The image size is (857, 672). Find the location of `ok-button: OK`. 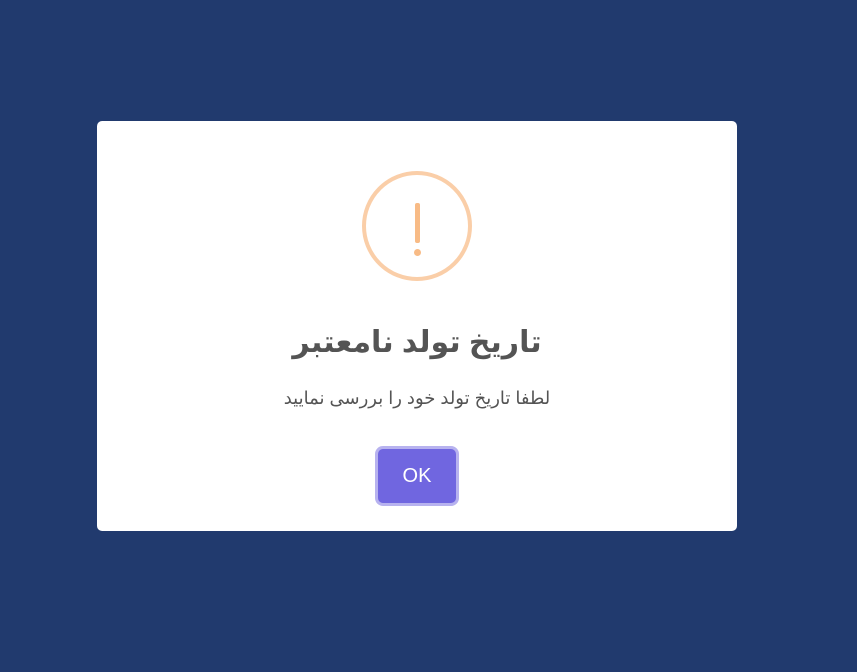

ok-button: OK is located at coordinates (417, 476).